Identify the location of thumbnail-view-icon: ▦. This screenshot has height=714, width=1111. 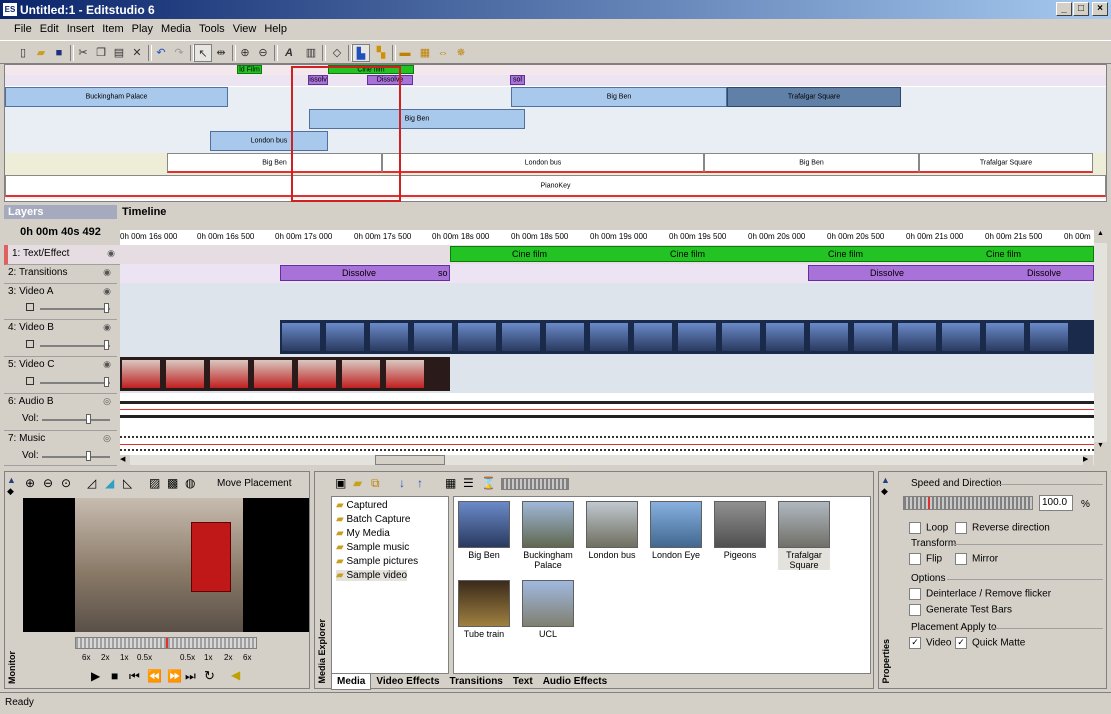
(450, 483).